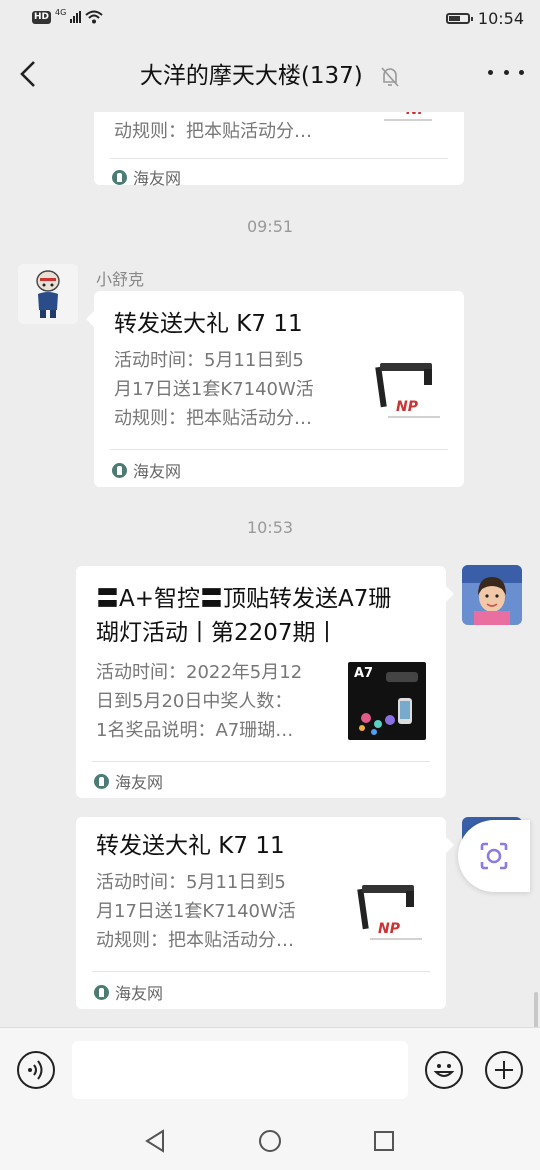  I want to click on triangle-back-icon, so click(155, 1141).